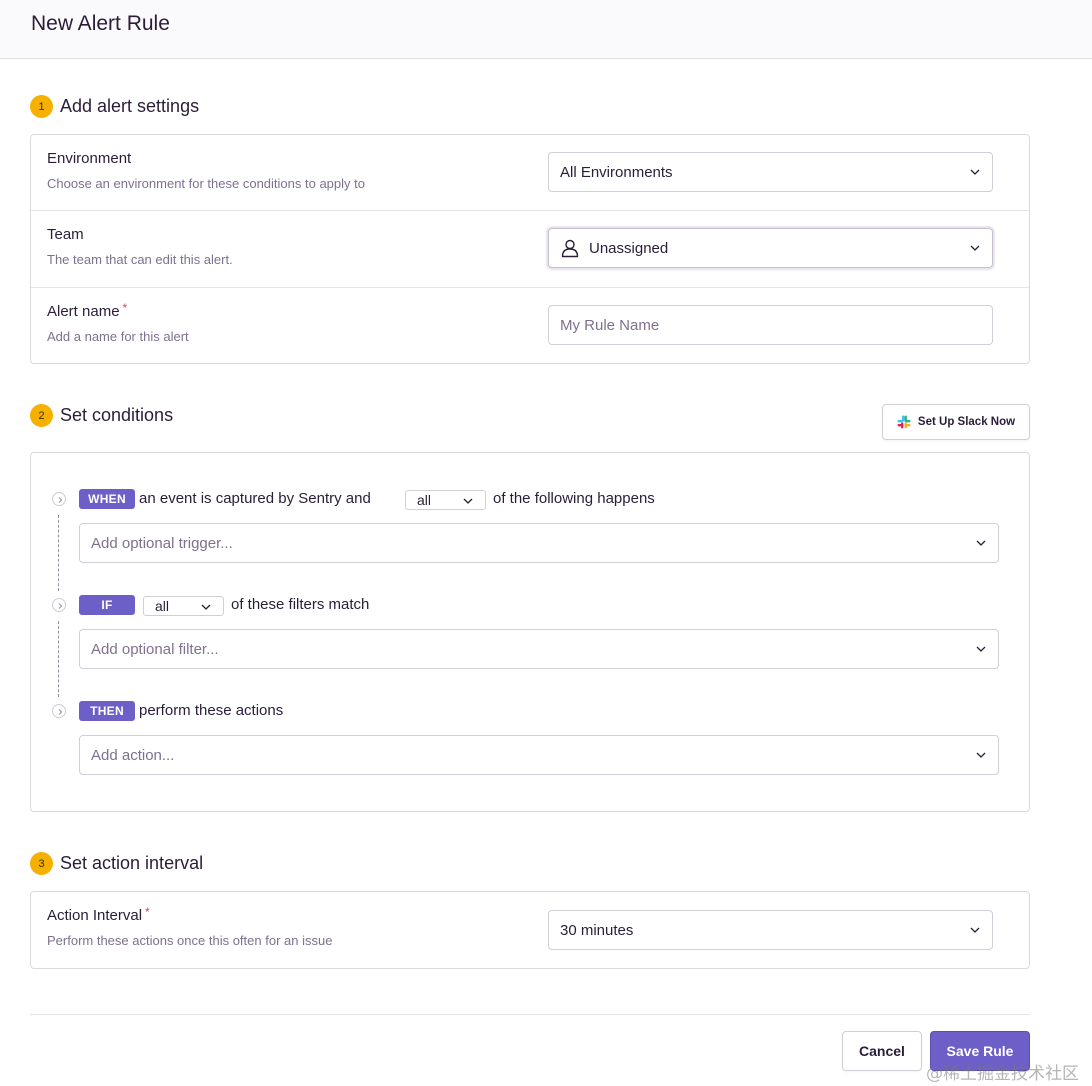  What do you see at coordinates (98, 914) in the screenshot?
I see `action-interval-label: Action Interval *` at bounding box center [98, 914].